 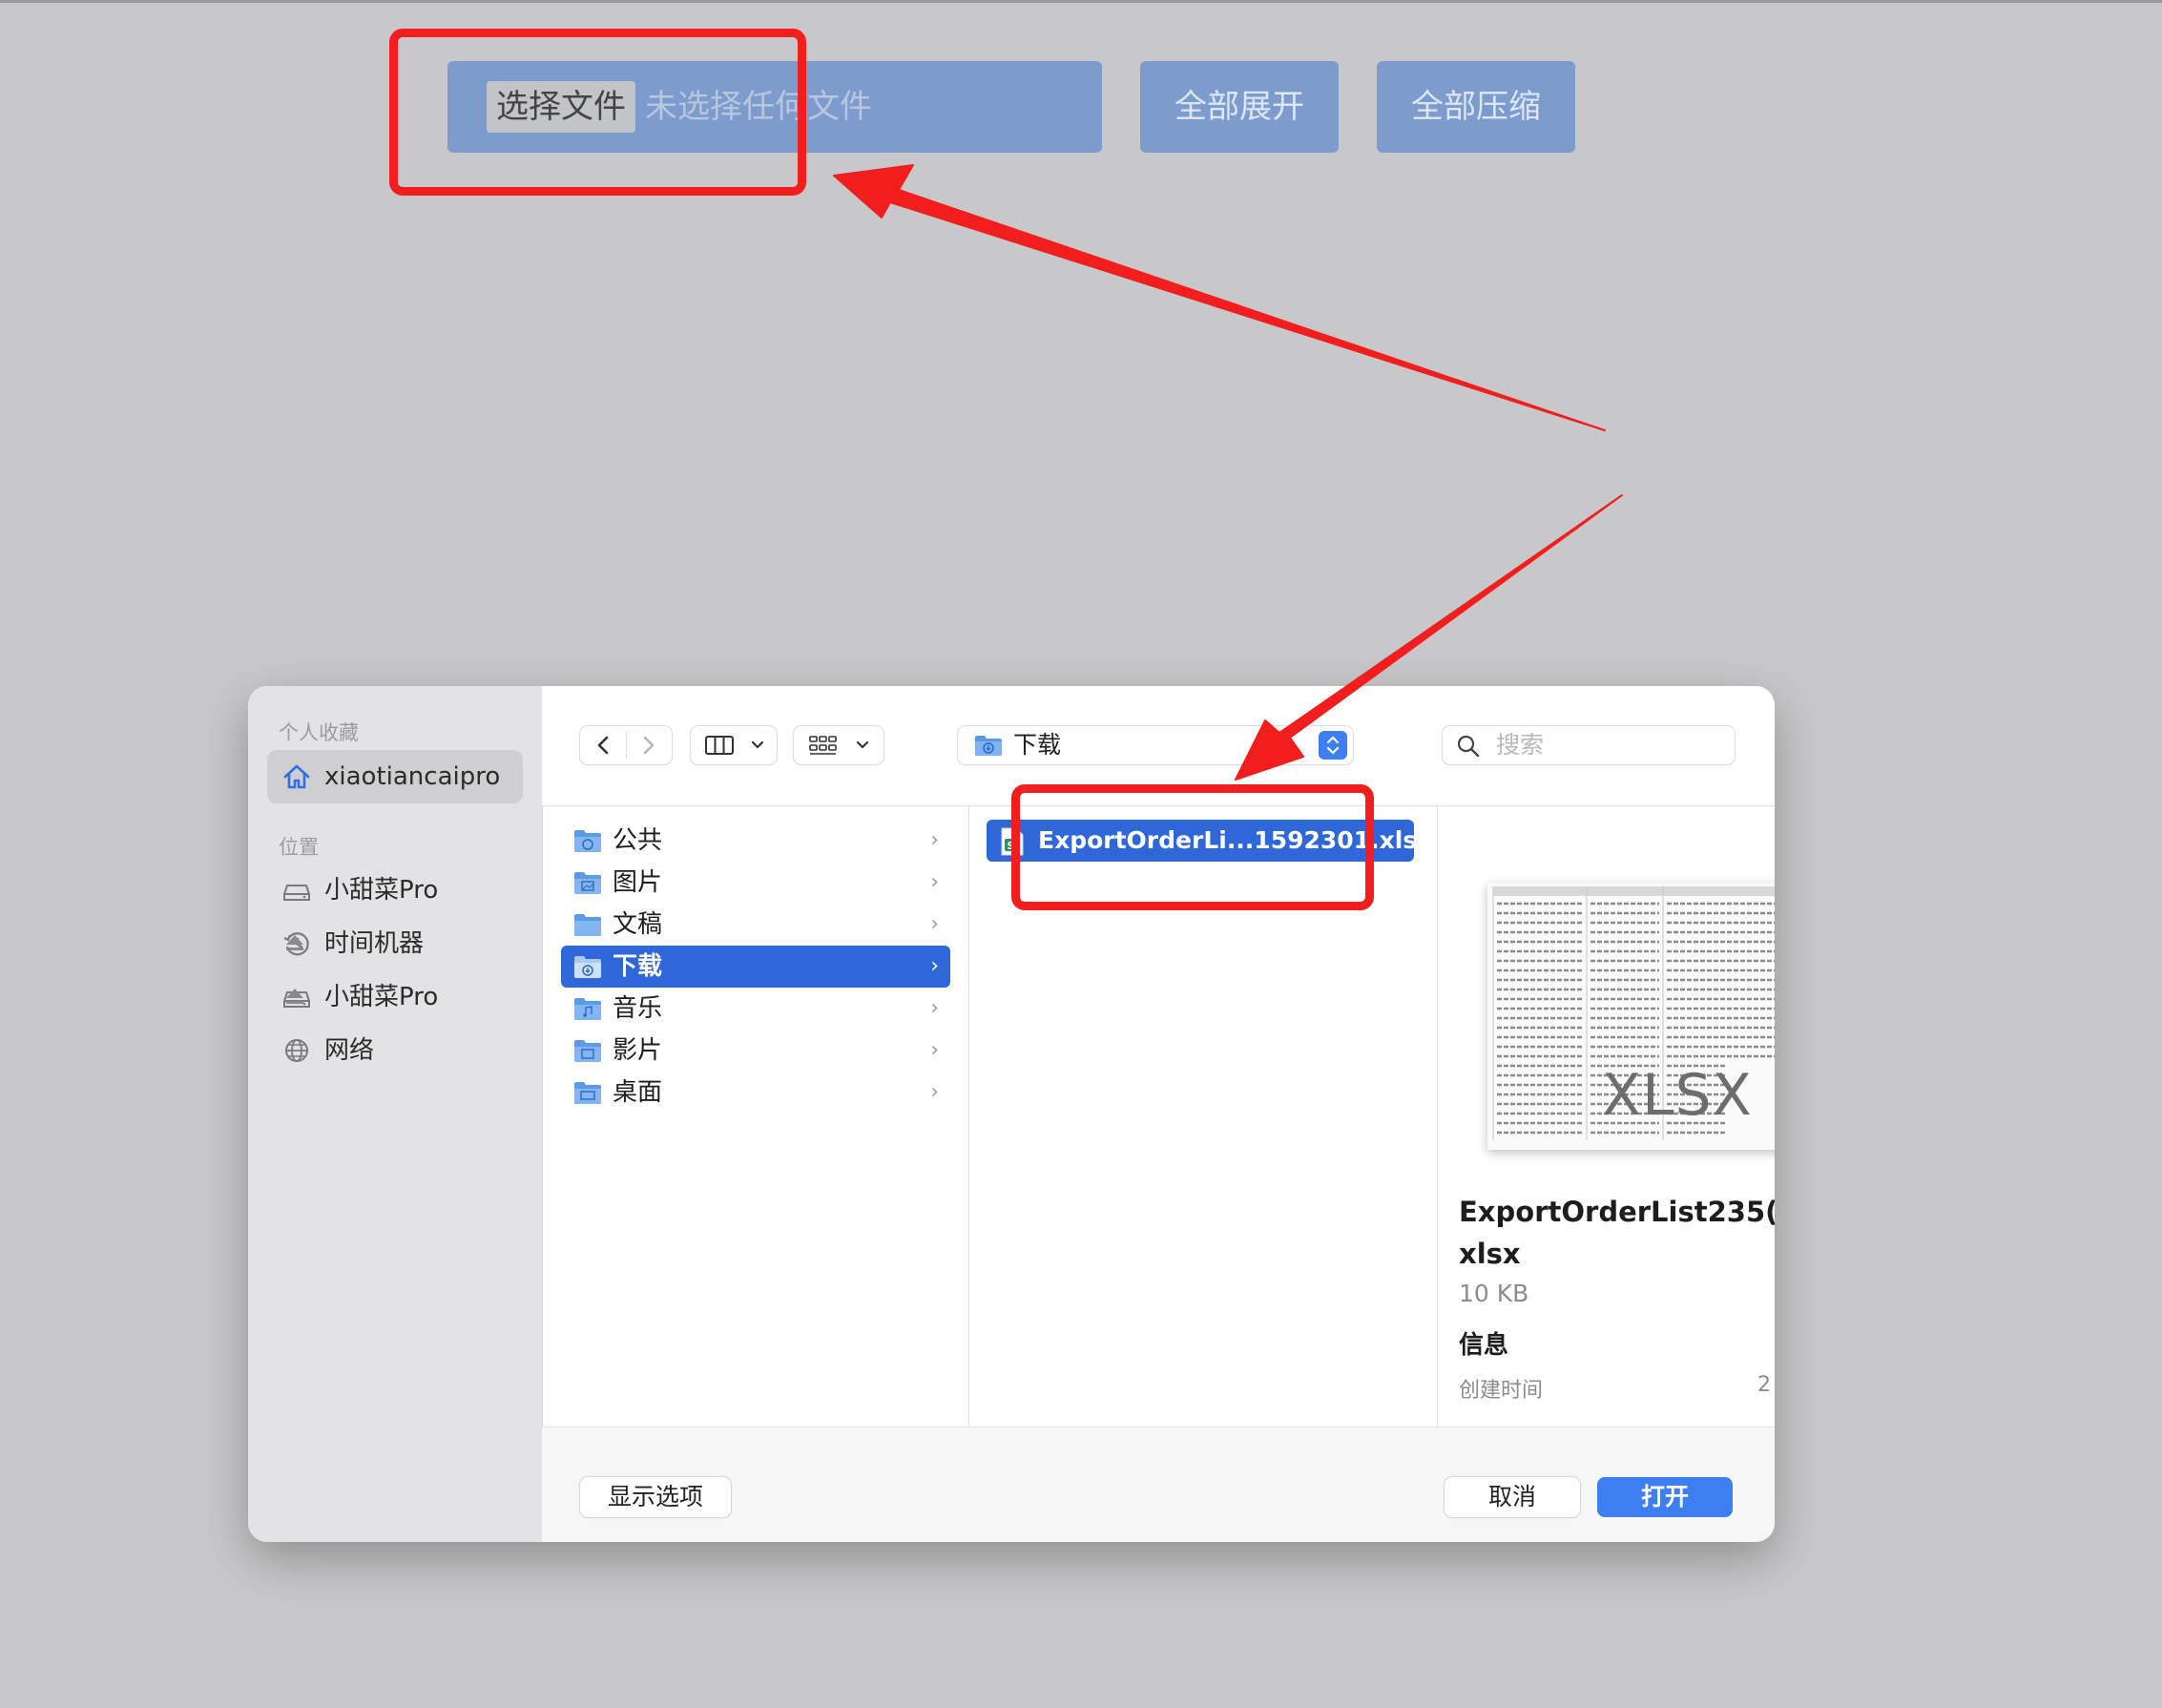 I want to click on annotation-arrow-to-input, so click(x=1219, y=297).